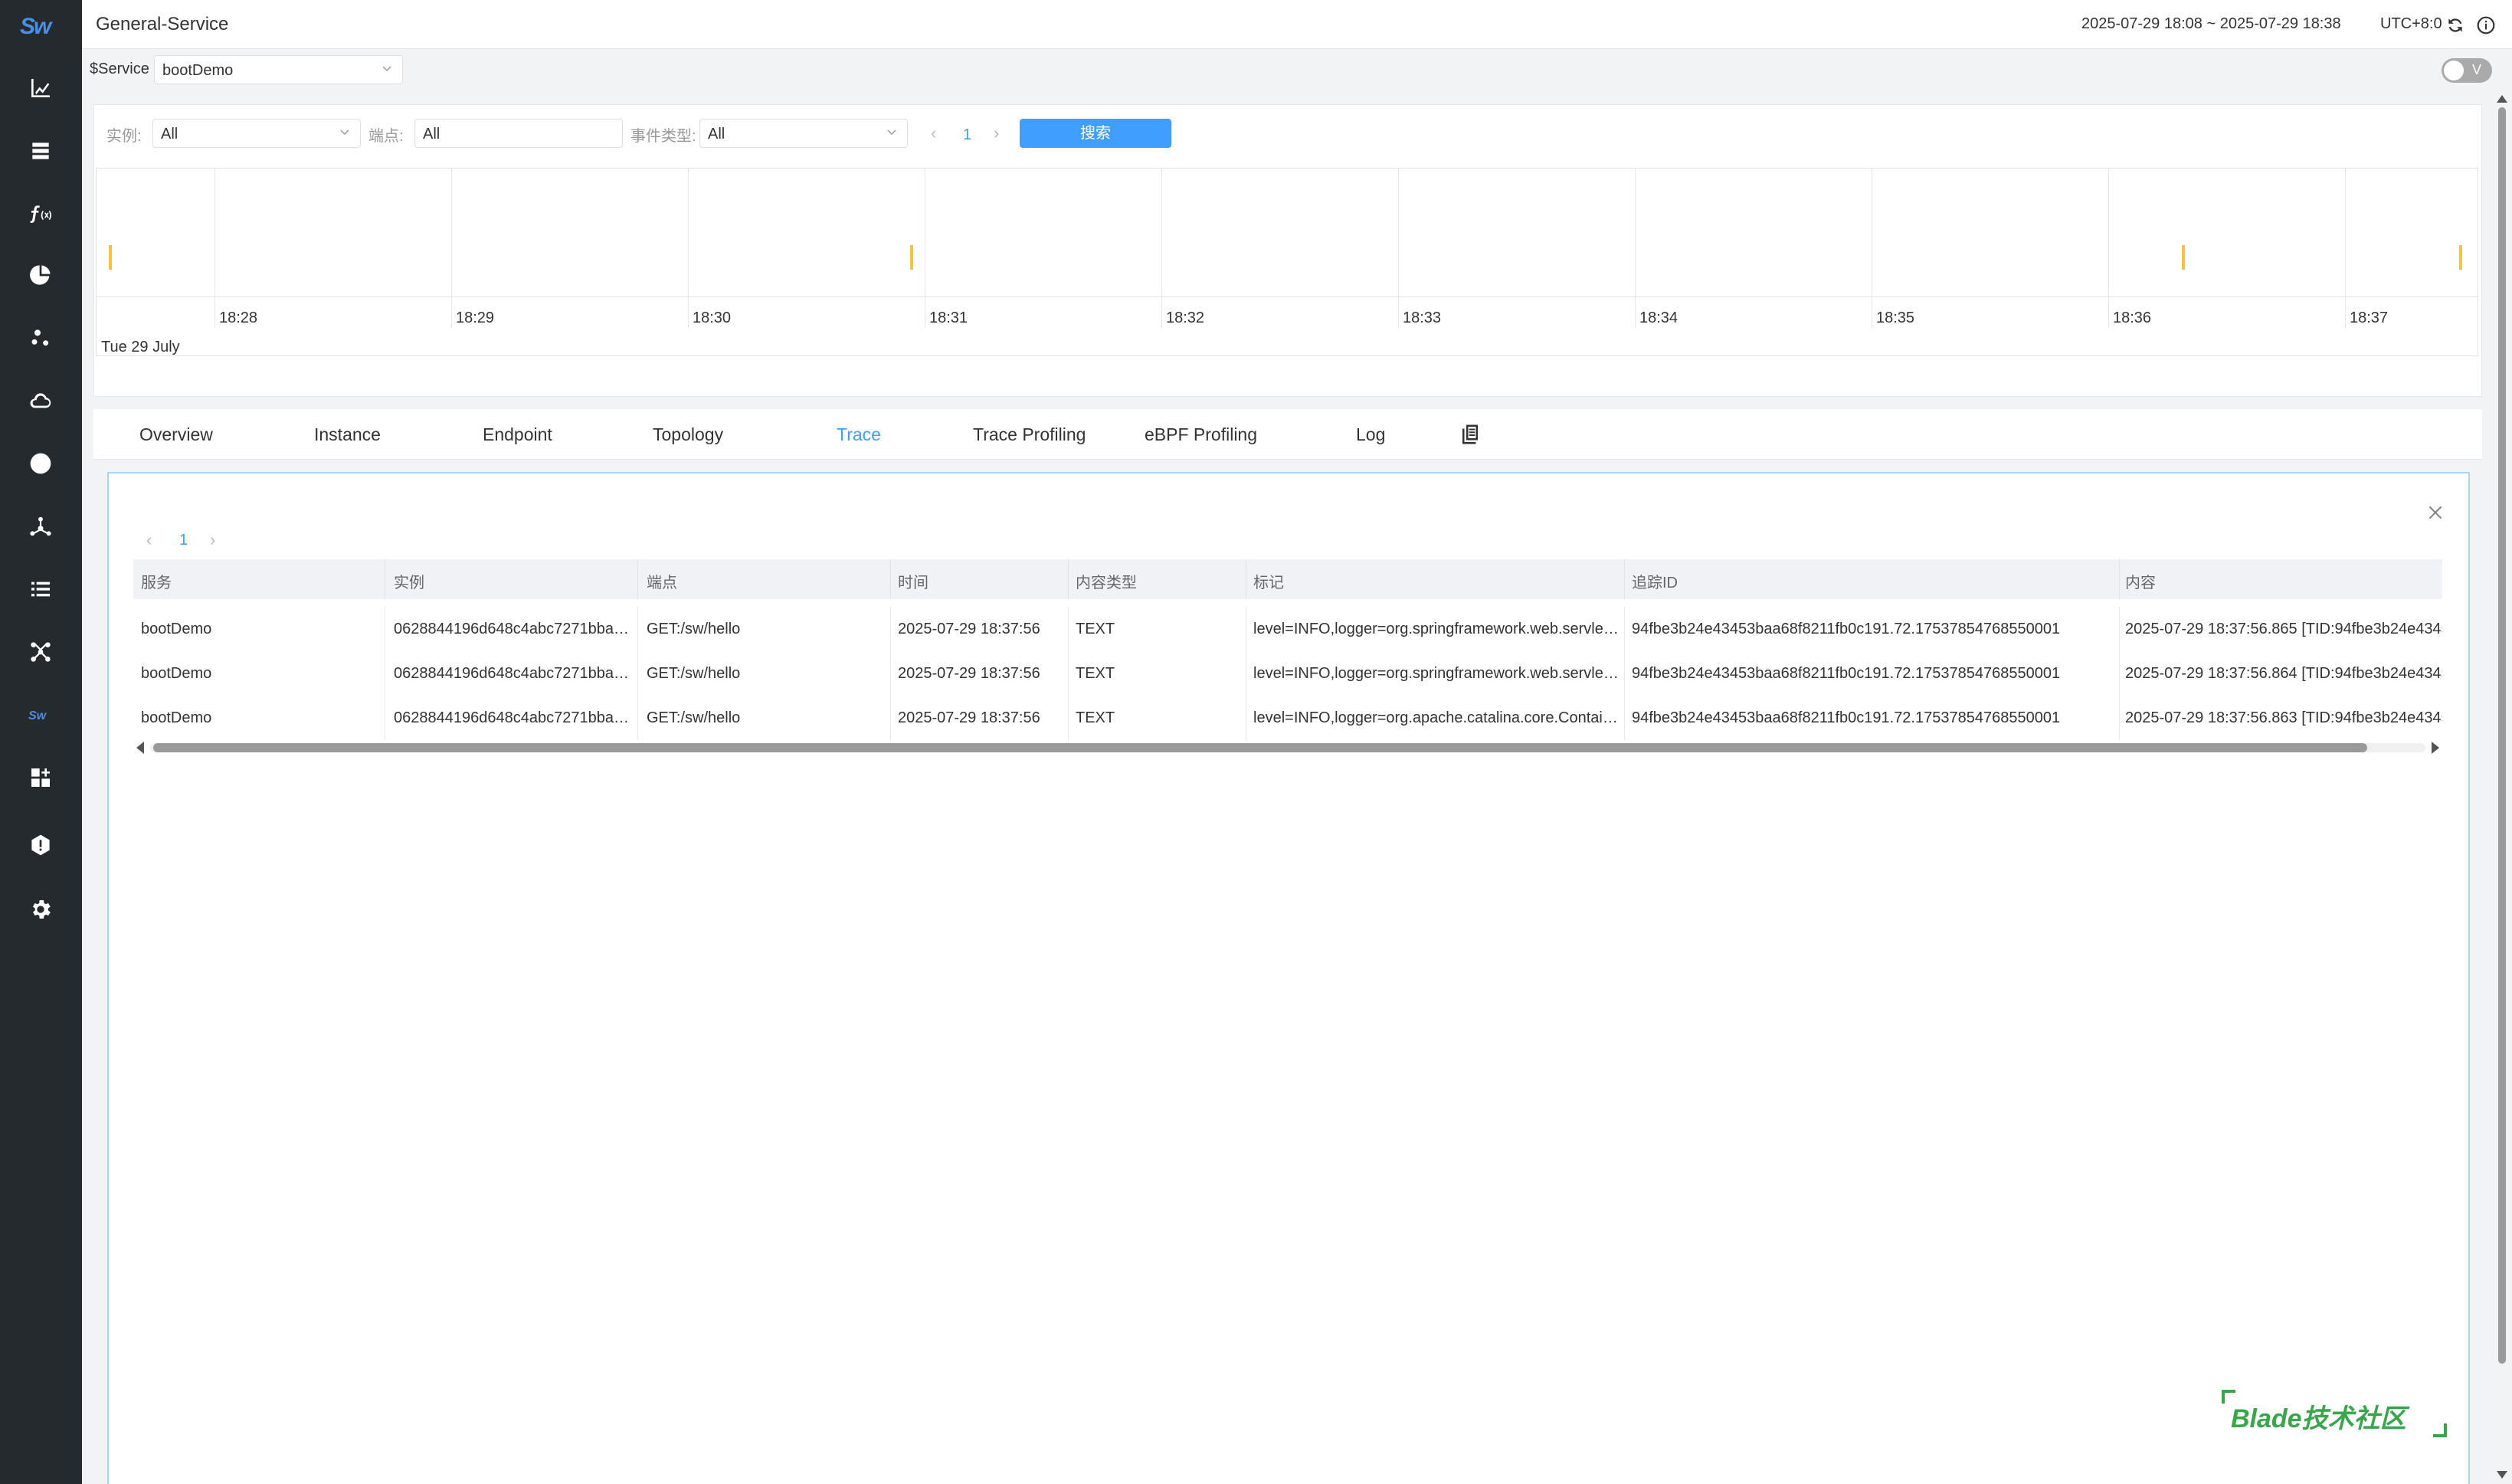 The image size is (2512, 1484). Describe the element at coordinates (184, 540) in the screenshot. I see `table-pager-current-page: 1` at that location.